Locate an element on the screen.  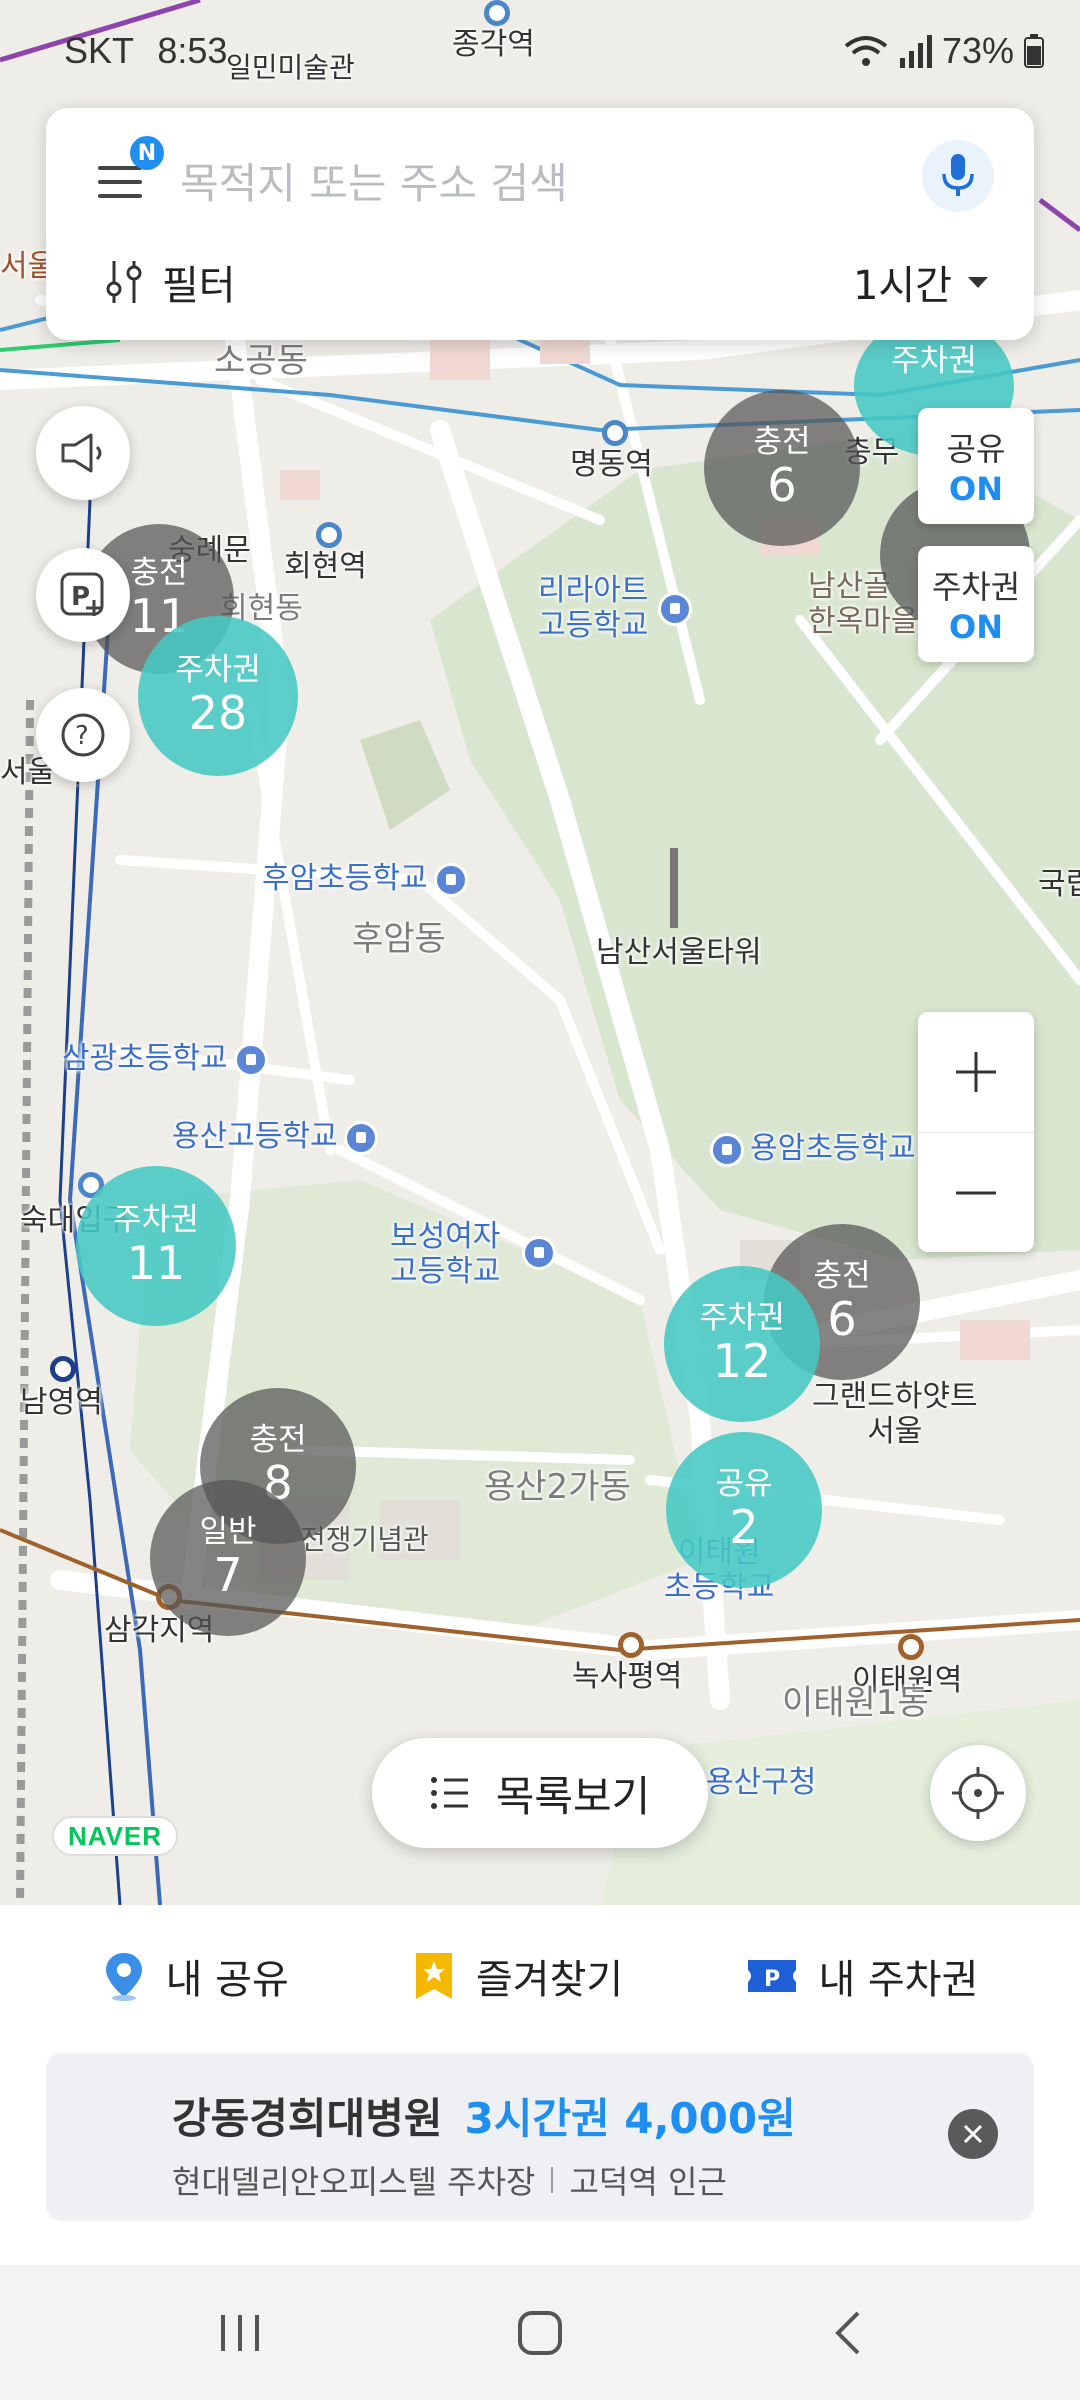
map-label-namyeong: 남영역 is located at coordinates (61, 1402).